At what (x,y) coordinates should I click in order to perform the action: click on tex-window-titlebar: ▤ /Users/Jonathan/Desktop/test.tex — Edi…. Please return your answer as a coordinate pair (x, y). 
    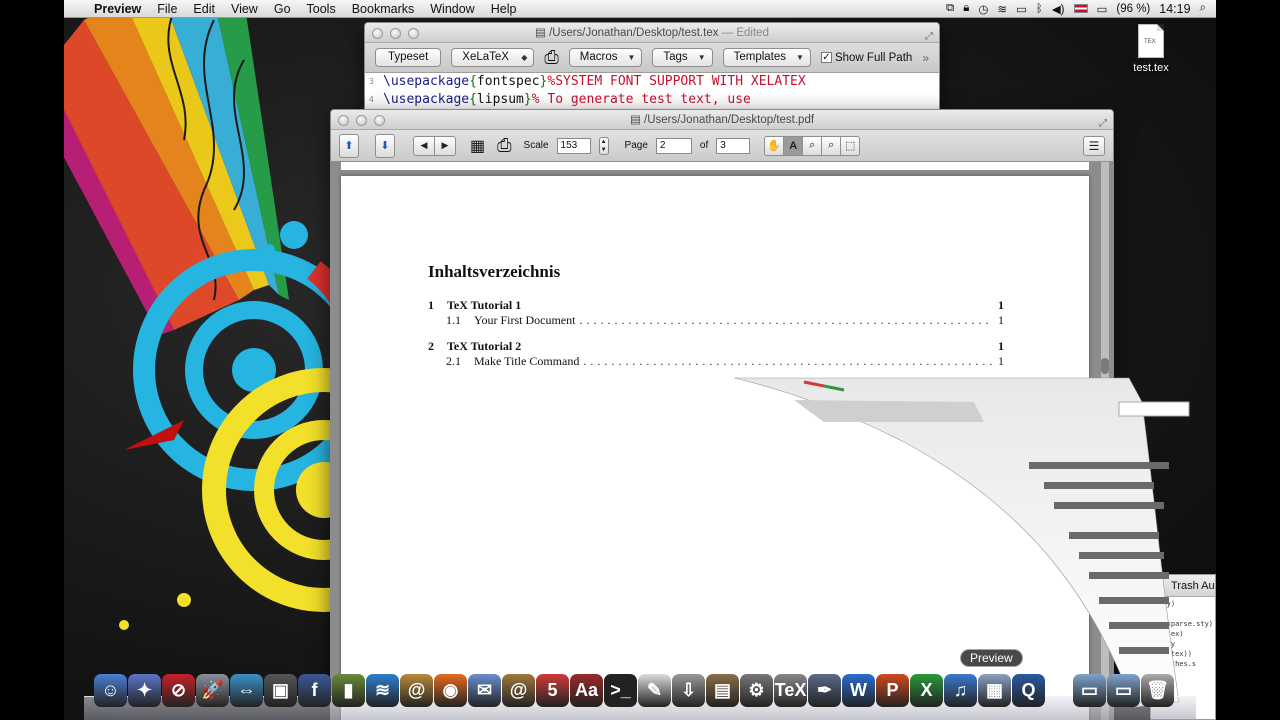
    Looking at the image, I should click on (652, 33).